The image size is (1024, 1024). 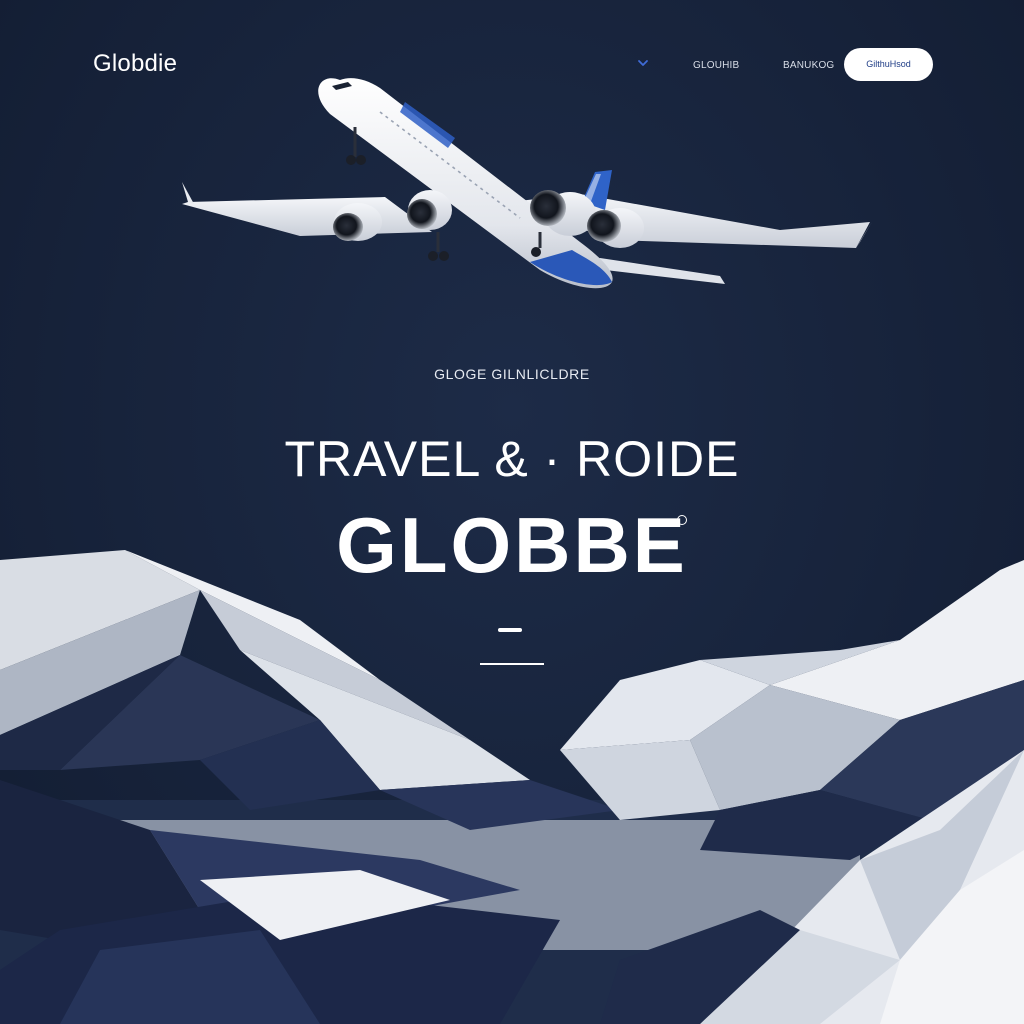 I want to click on airplane-illustration, so click(x=527, y=183).